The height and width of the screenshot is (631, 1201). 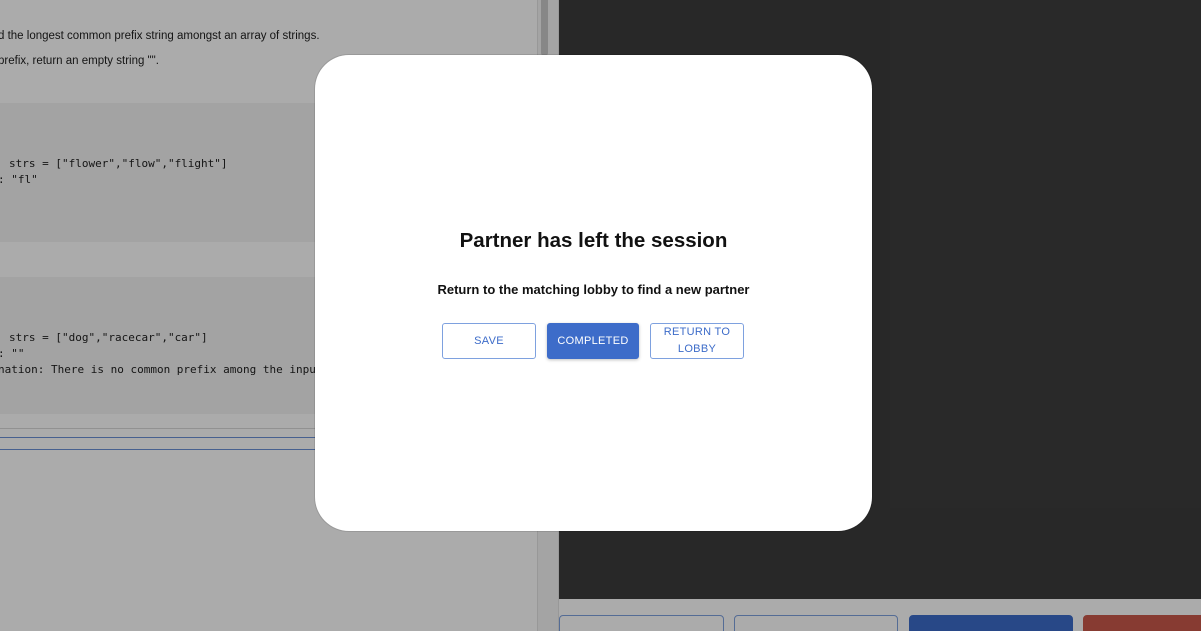 I want to click on dialog-title: Partner has left the session, so click(x=593, y=240).